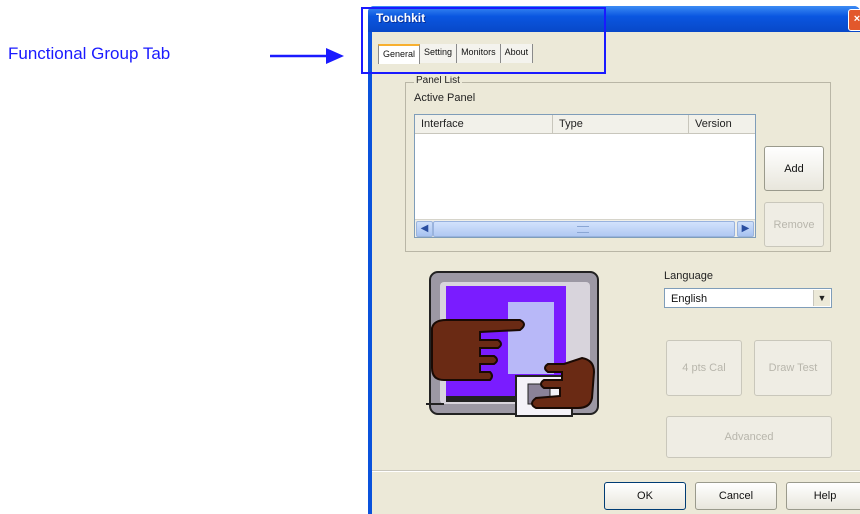 This screenshot has width=860, height=514. What do you see at coordinates (89, 53) in the screenshot?
I see `annotation-label: Functional Group Tab` at bounding box center [89, 53].